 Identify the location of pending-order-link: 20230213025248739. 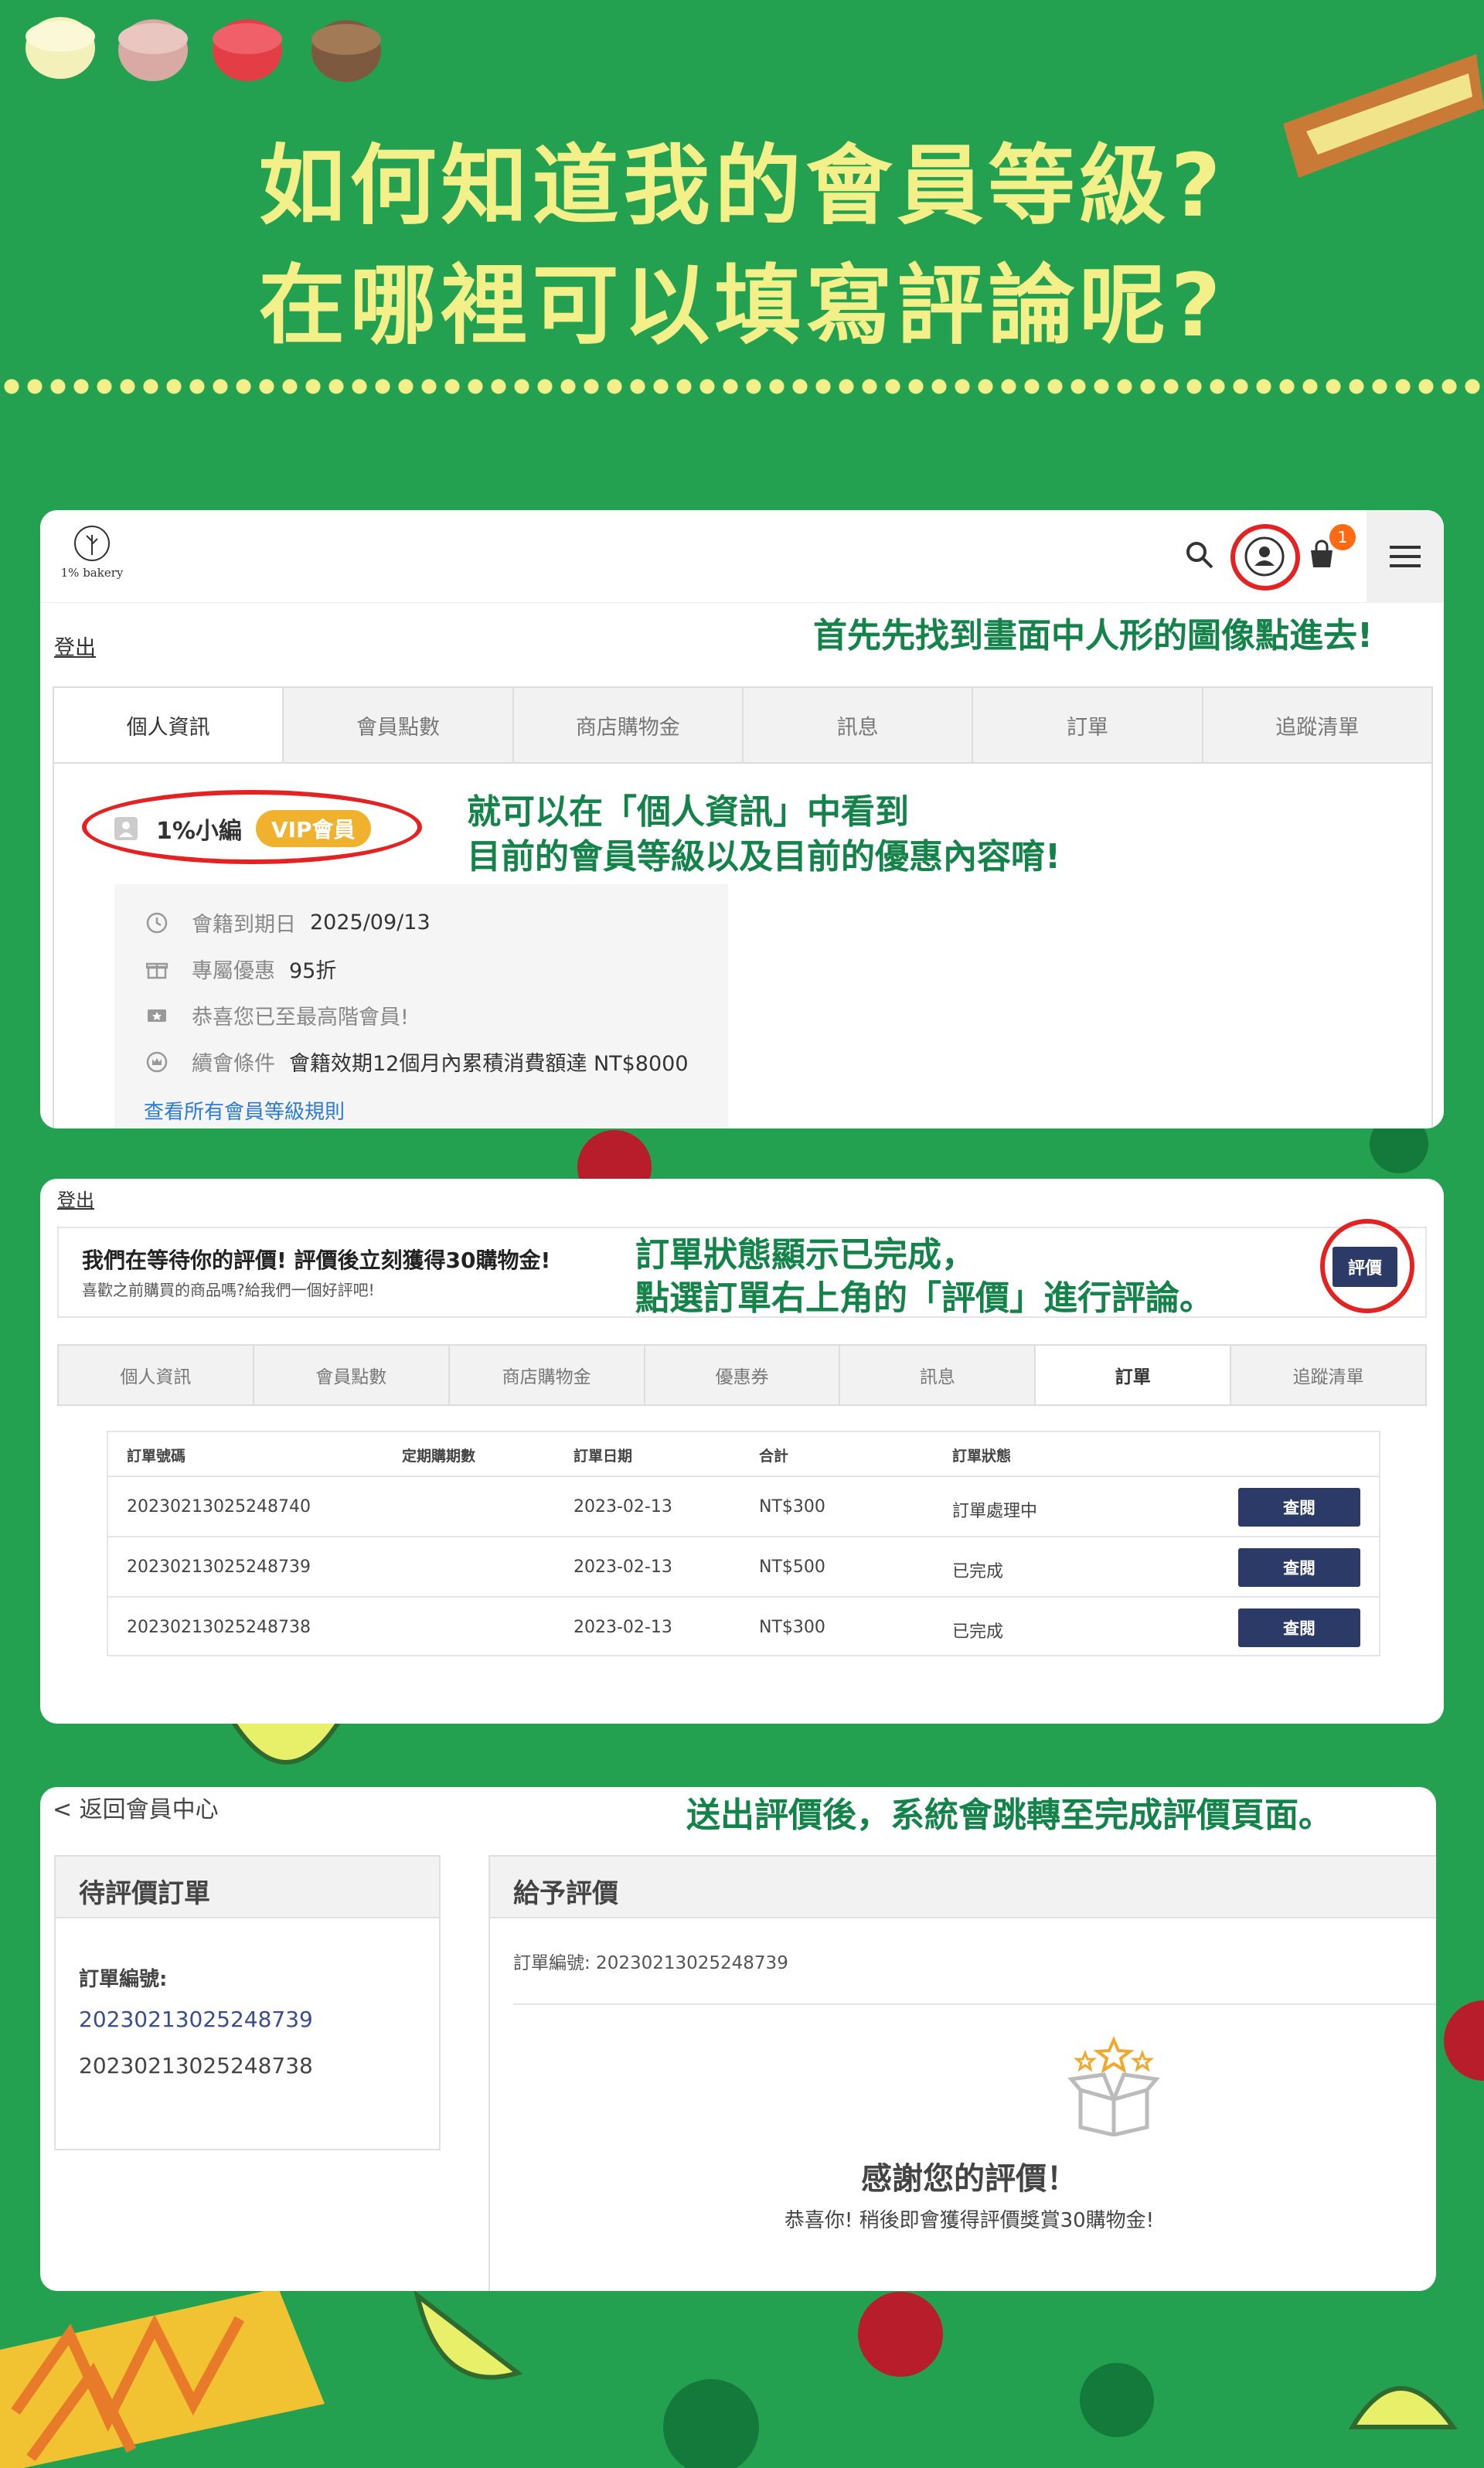
(196, 2019).